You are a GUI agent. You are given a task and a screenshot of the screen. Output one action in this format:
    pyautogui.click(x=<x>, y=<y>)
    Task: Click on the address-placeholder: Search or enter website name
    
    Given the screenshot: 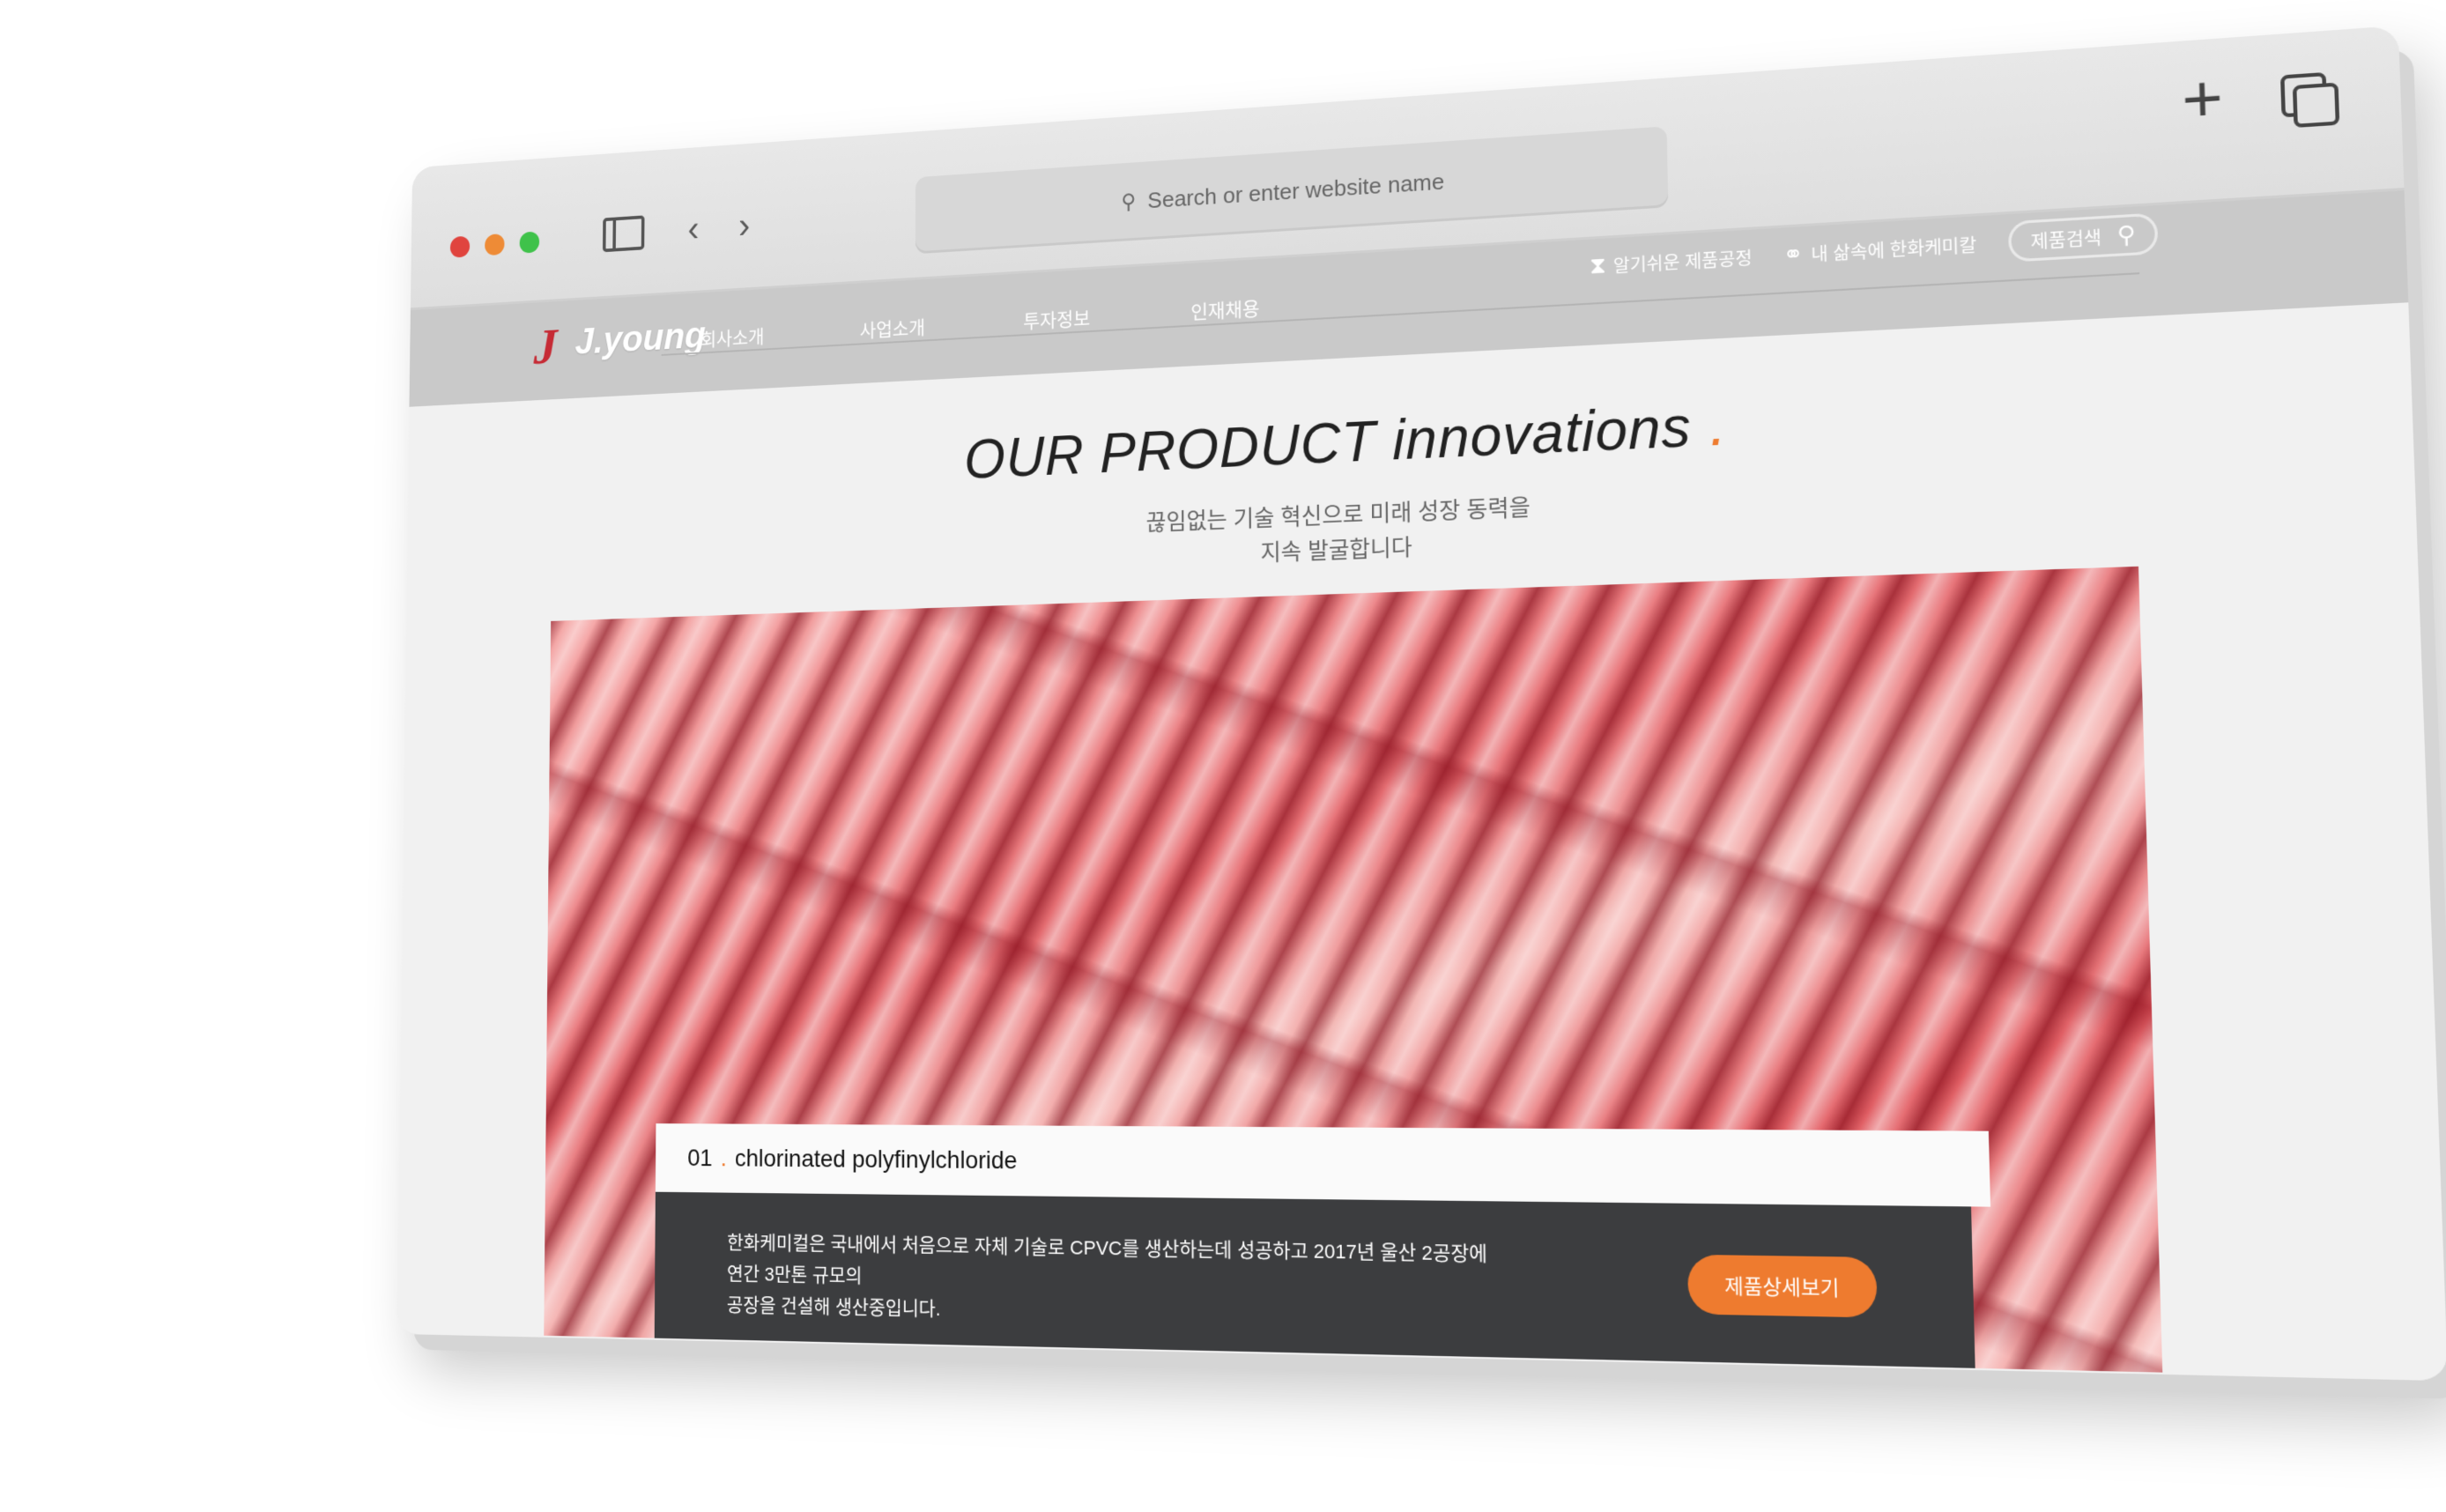 What is the action you would take?
    pyautogui.click(x=1296, y=190)
    